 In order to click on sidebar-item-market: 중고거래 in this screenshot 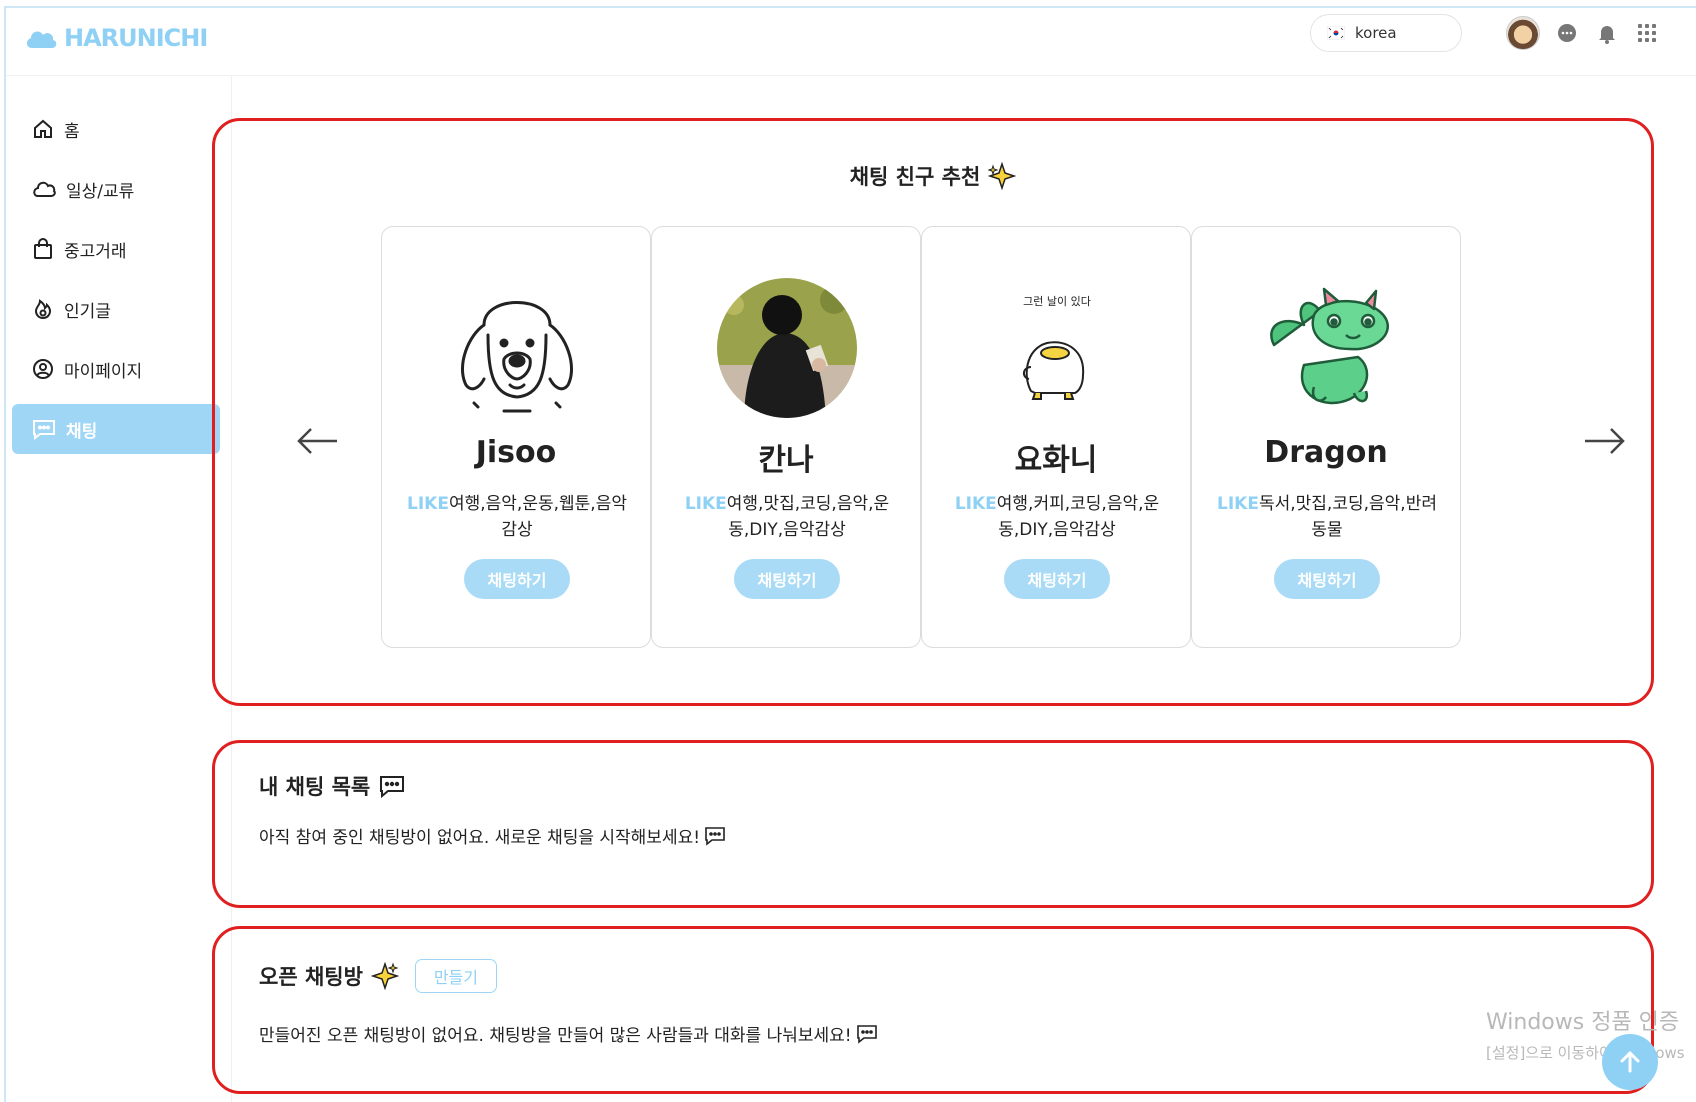, I will do `click(116, 249)`.